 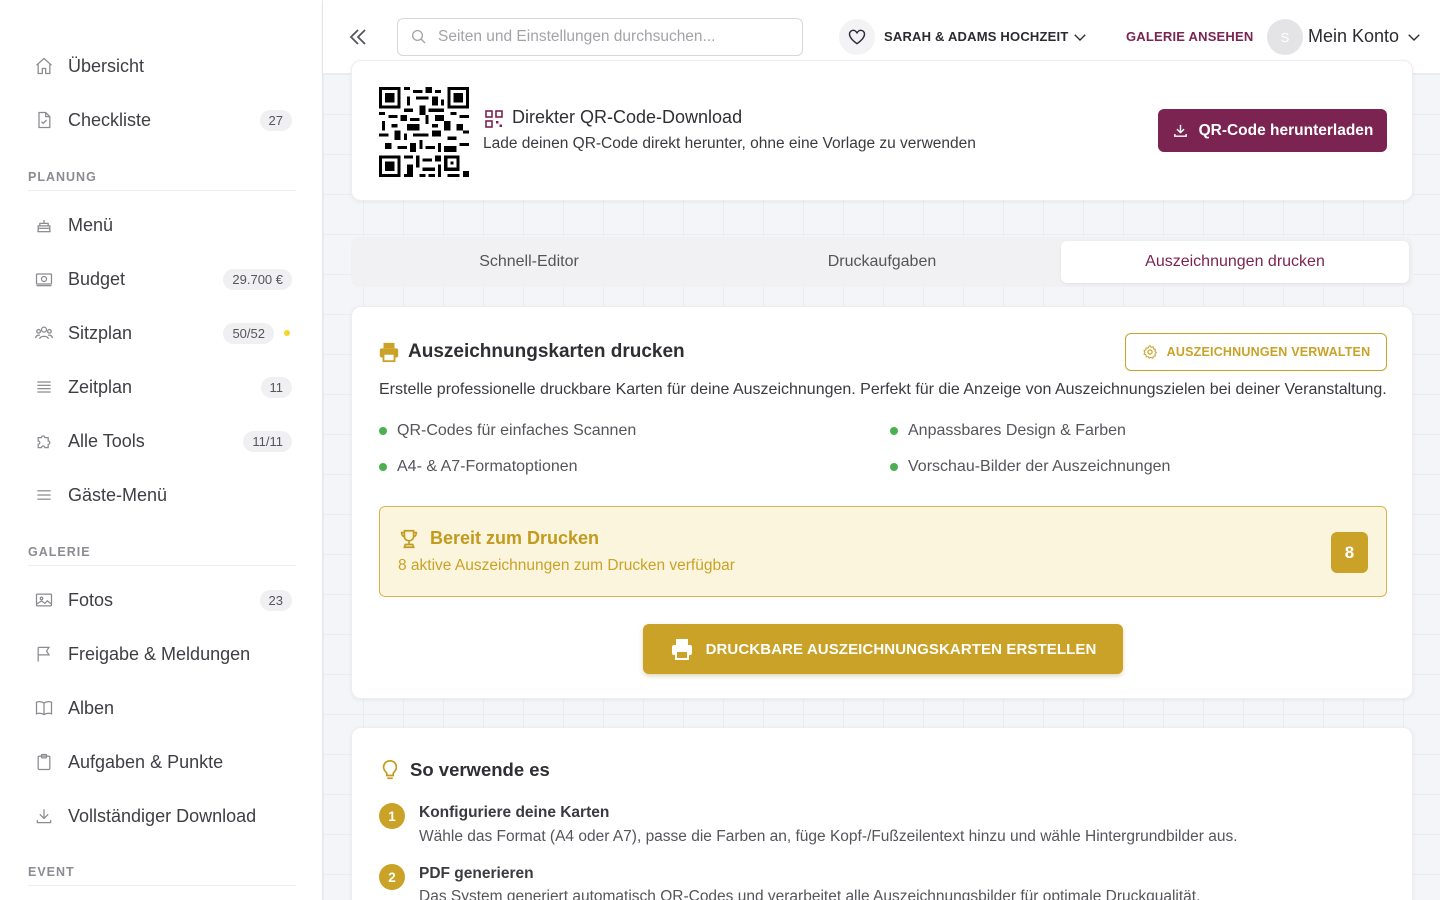 I want to click on cake-icon, so click(x=44, y=225).